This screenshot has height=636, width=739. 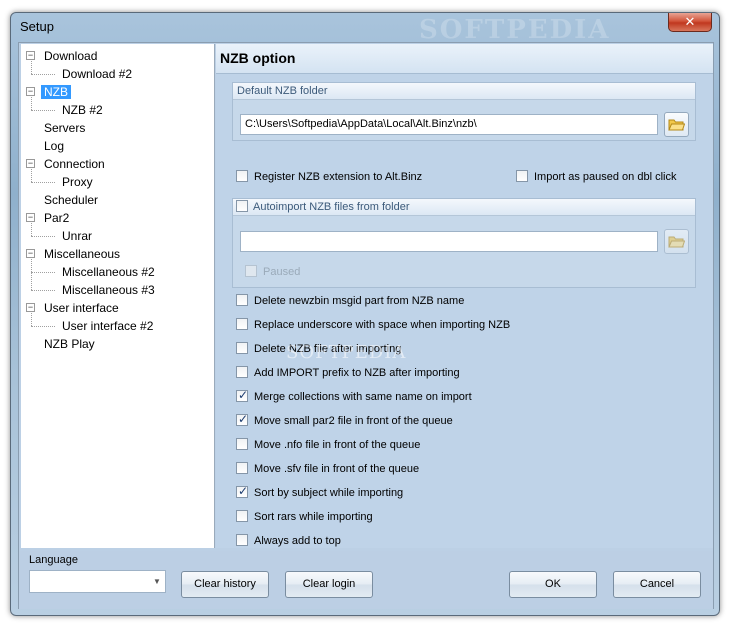 What do you see at coordinates (258, 58) in the screenshot?
I see `panel-title: NZB option` at bounding box center [258, 58].